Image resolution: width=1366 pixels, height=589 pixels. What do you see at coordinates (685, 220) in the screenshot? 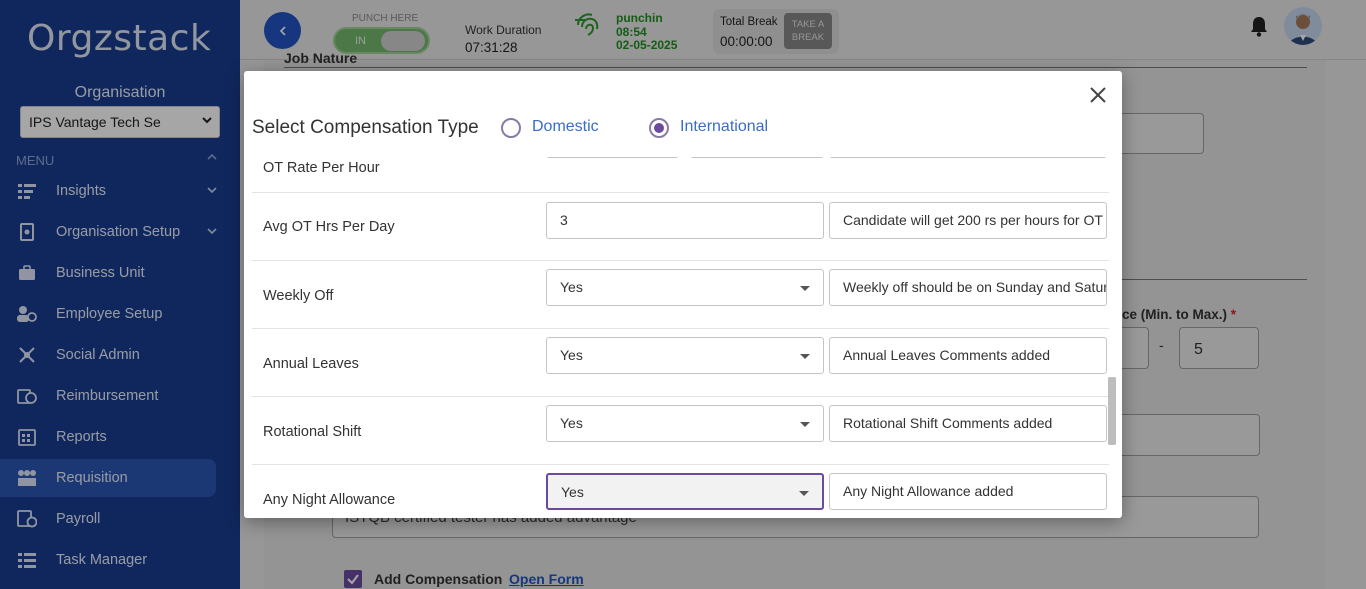
I see `avg-ot-hrs-input: 3` at bounding box center [685, 220].